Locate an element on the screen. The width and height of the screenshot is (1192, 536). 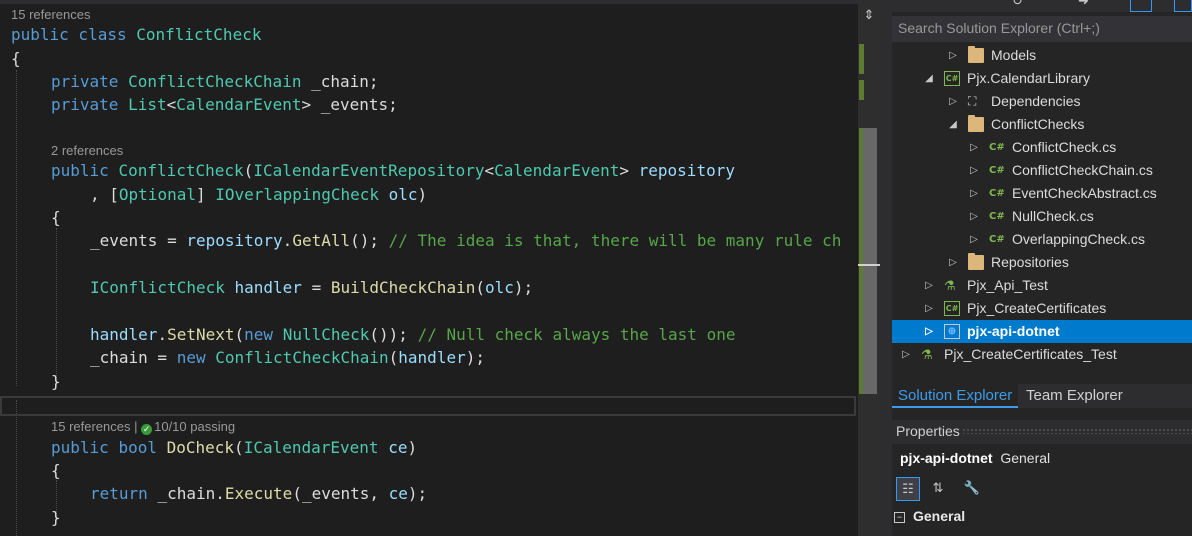
drag-grip is located at coordinates (1077, 431).